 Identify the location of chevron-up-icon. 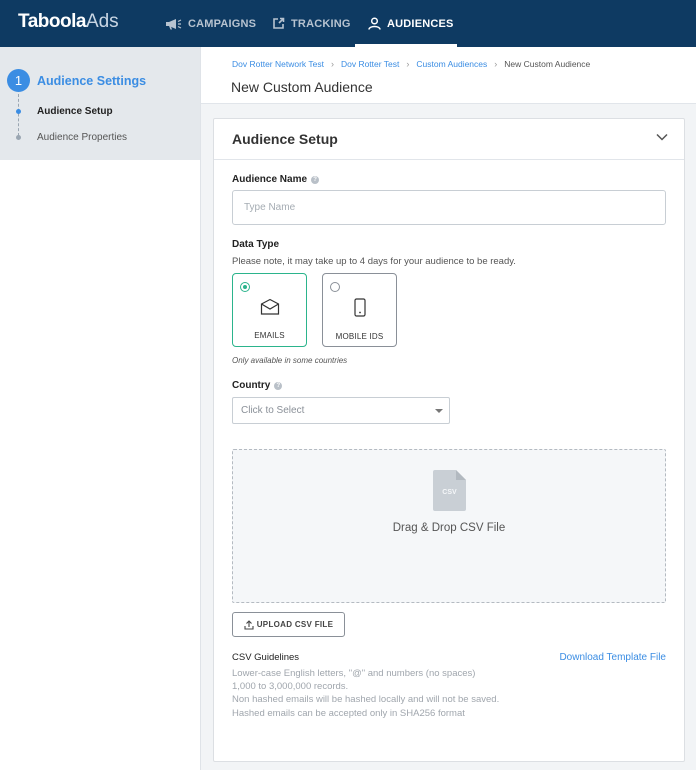
(662, 137).